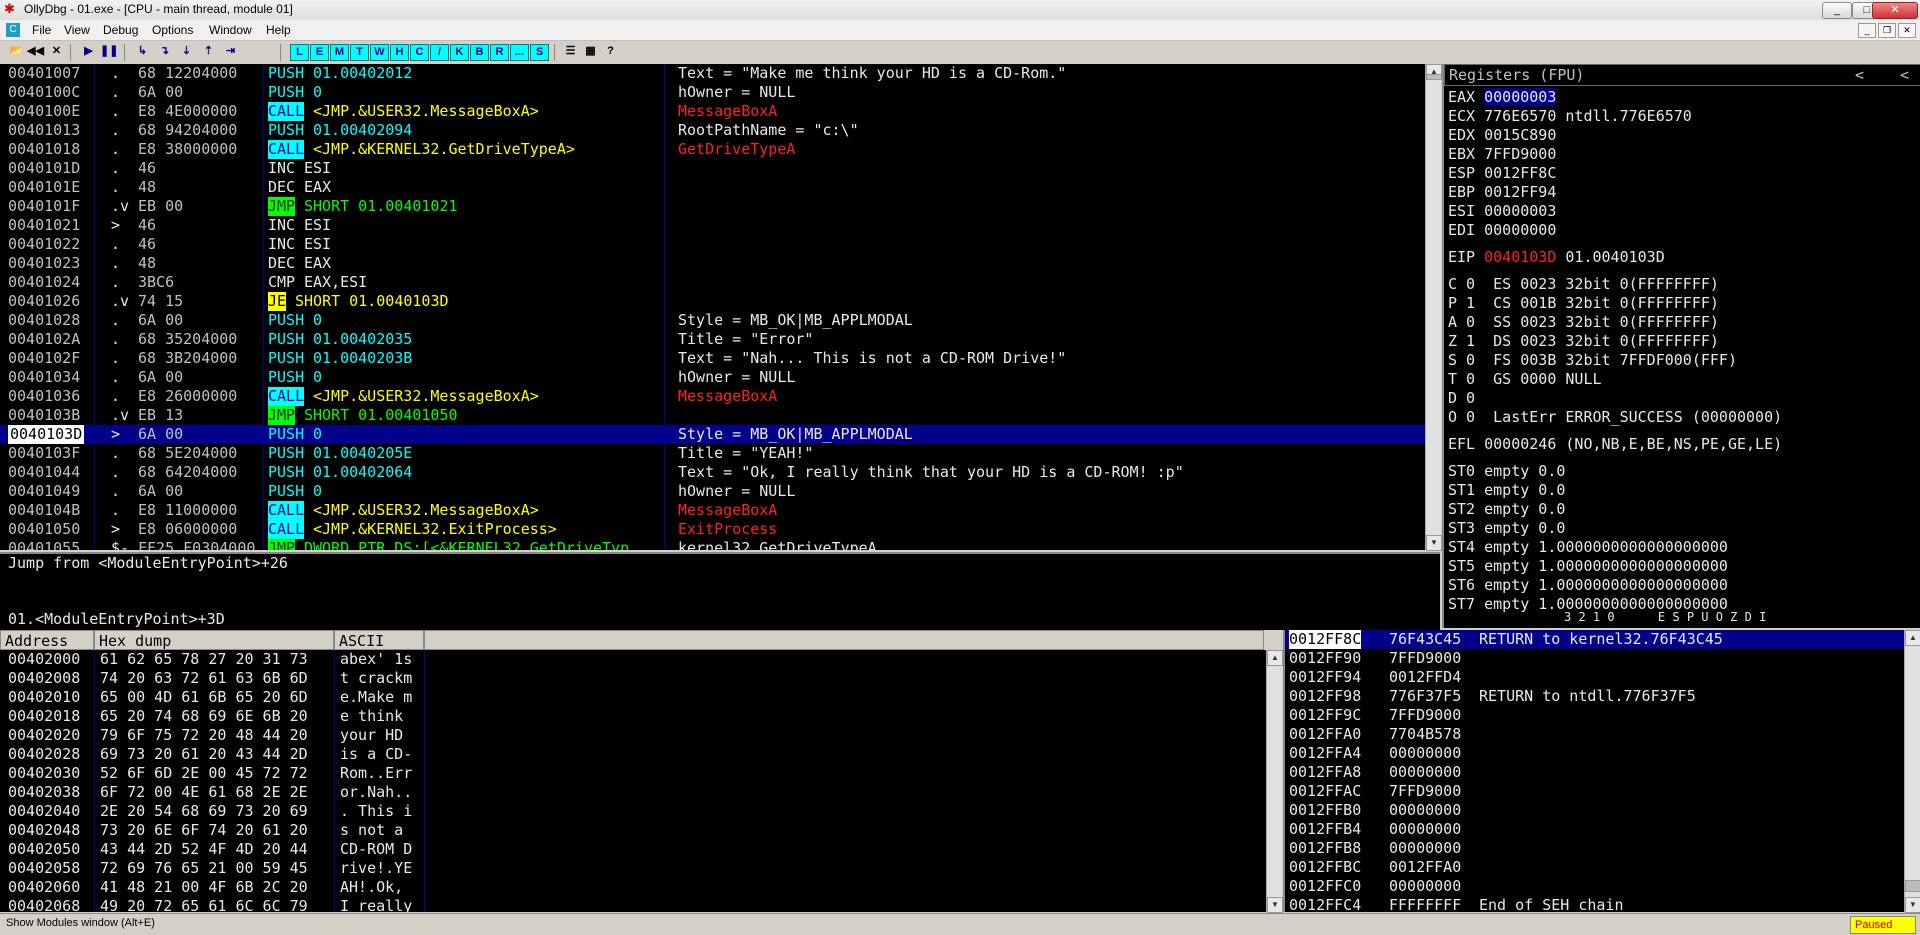 The height and width of the screenshot is (935, 1920). What do you see at coordinates (712, 301) in the screenshot?
I see `disasm-row: 00401026 .v 74 15 JE SHORT 01.0040103D` at bounding box center [712, 301].